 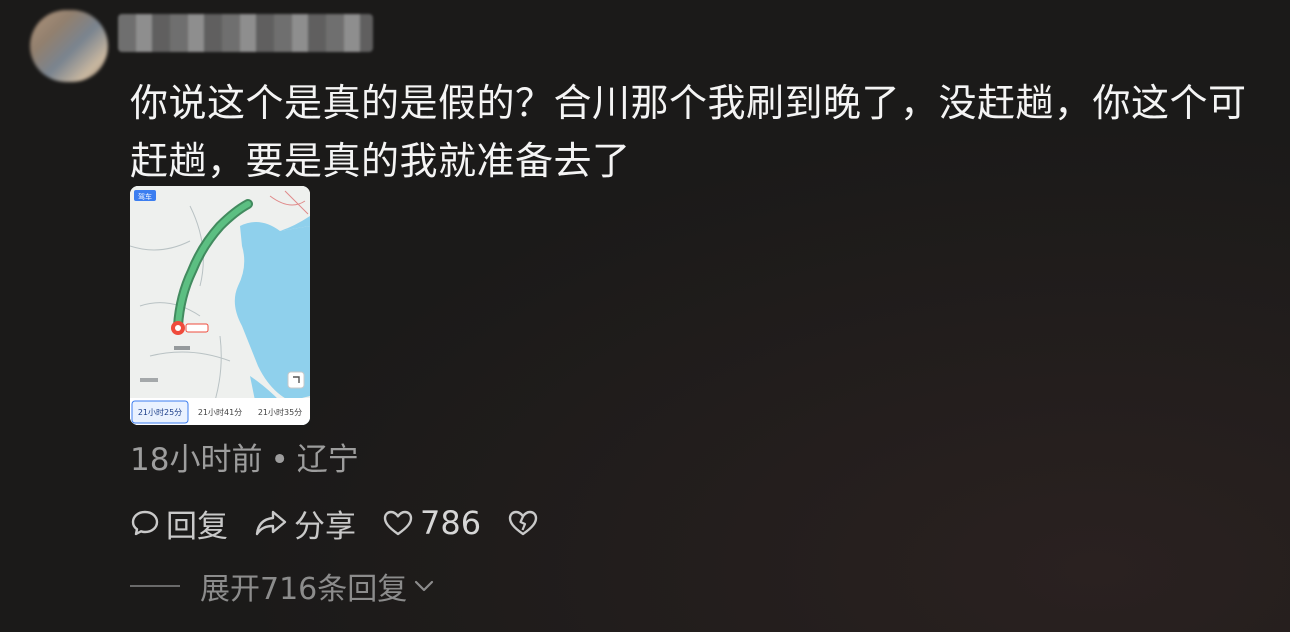 What do you see at coordinates (451, 523) in the screenshot?
I see `like-count: 786` at bounding box center [451, 523].